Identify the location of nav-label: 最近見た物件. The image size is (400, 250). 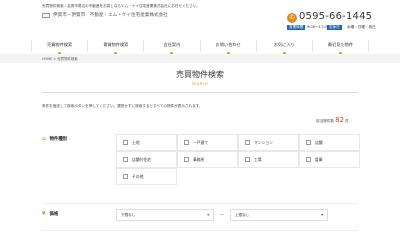
(340, 44).